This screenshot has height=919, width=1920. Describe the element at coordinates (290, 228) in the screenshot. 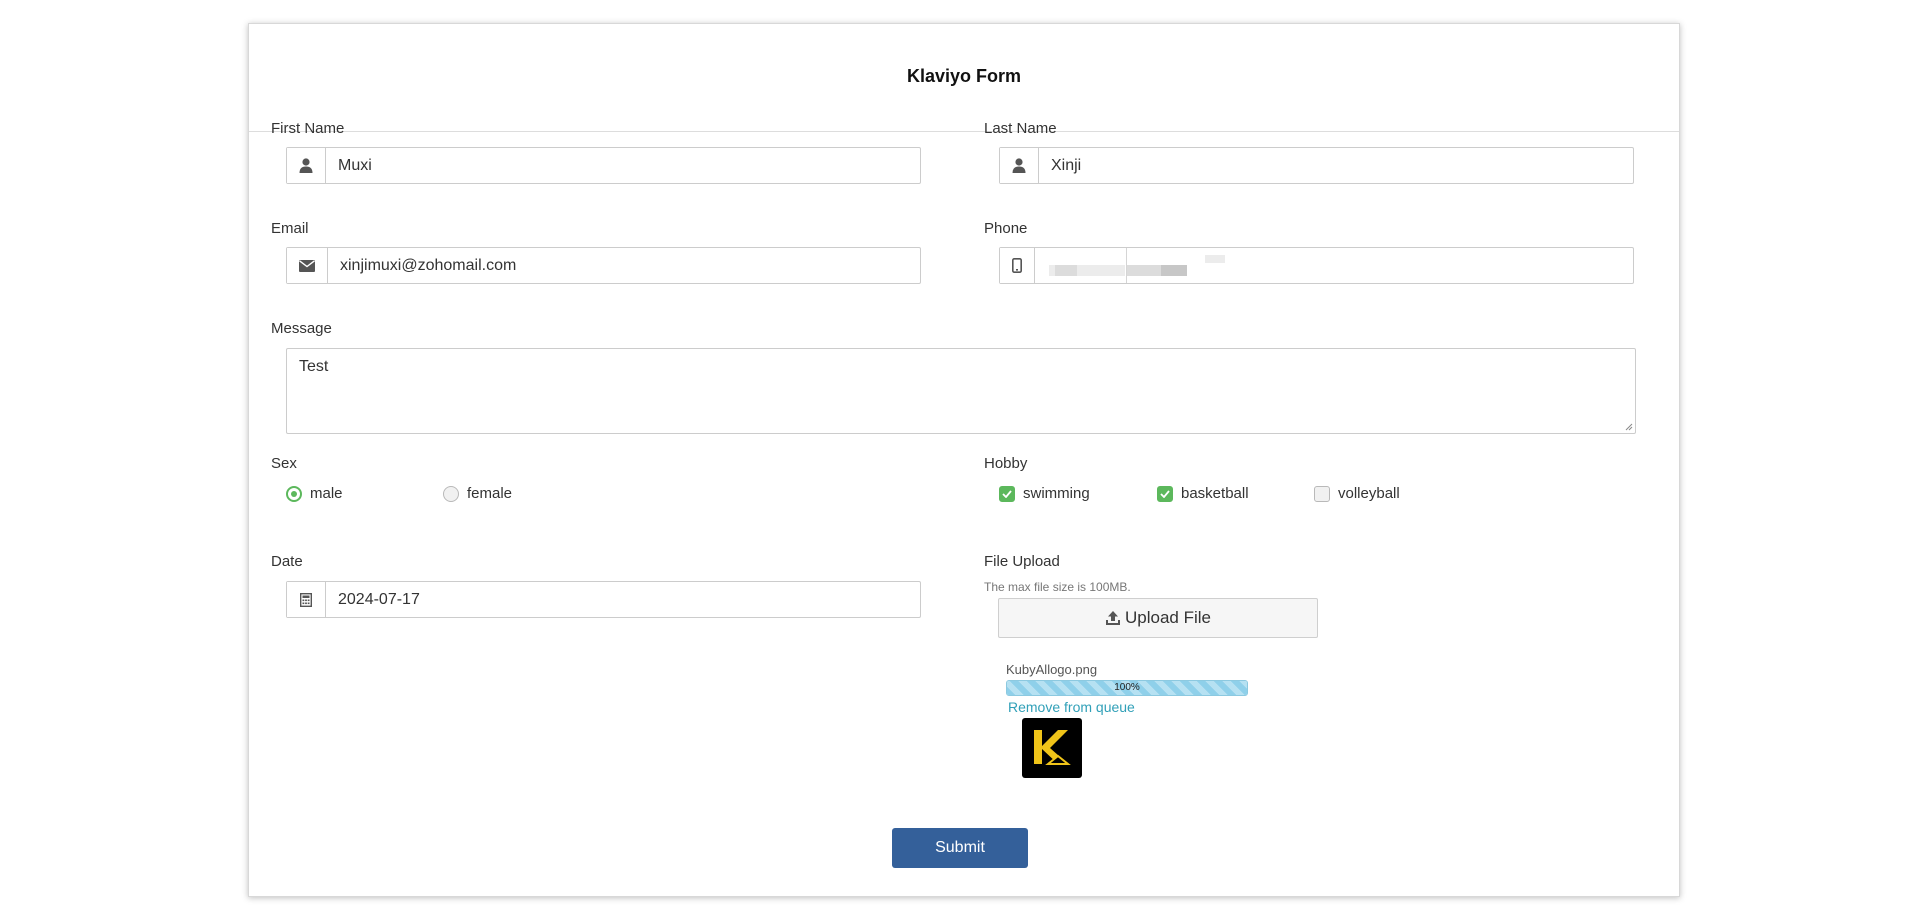

I see `email-label: Email` at that location.